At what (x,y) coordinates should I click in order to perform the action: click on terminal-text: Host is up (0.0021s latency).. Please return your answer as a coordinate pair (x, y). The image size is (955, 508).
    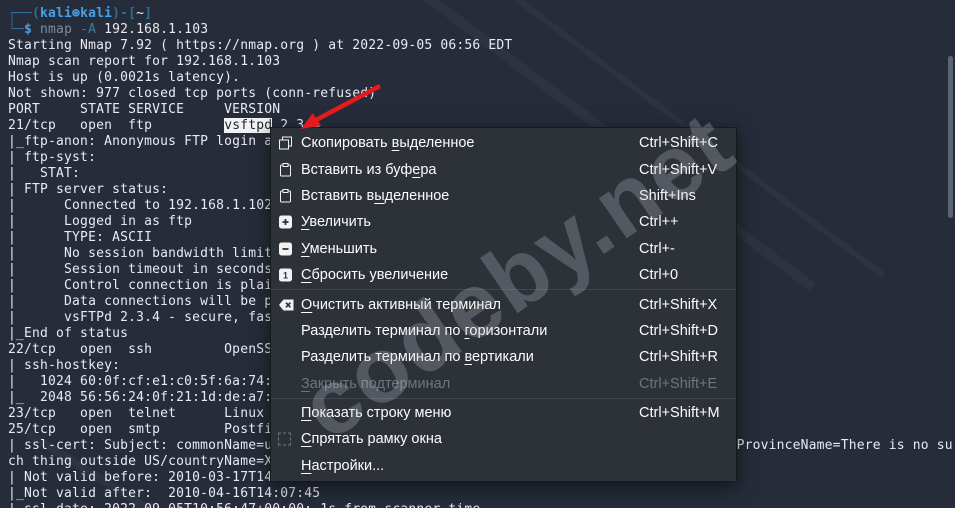
    Looking at the image, I should click on (124, 77).